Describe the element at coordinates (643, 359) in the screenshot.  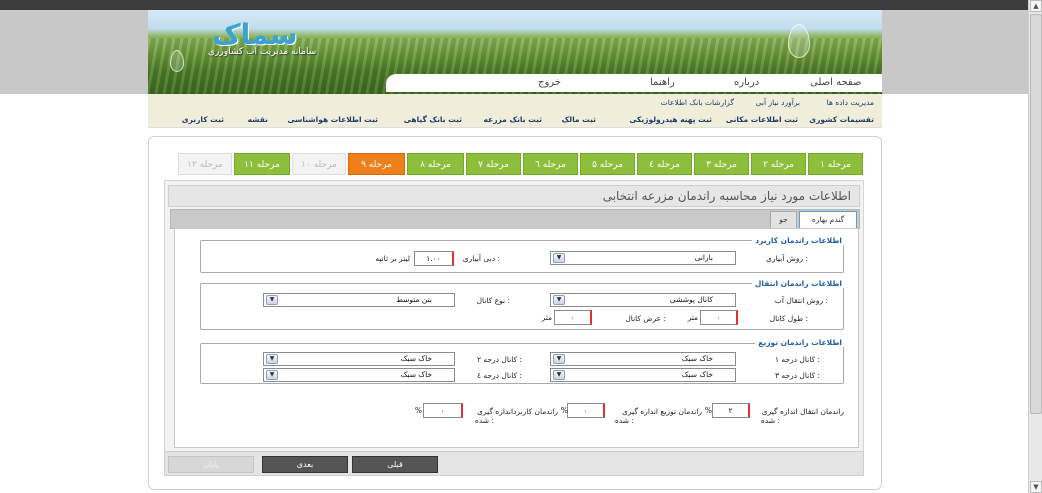
I see `channel-grade-1-select: ▼ خاک سبک` at that location.